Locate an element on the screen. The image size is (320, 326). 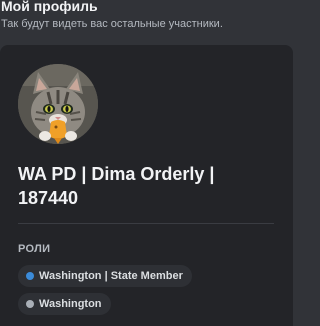
avatar-image is located at coordinates (58, 104).